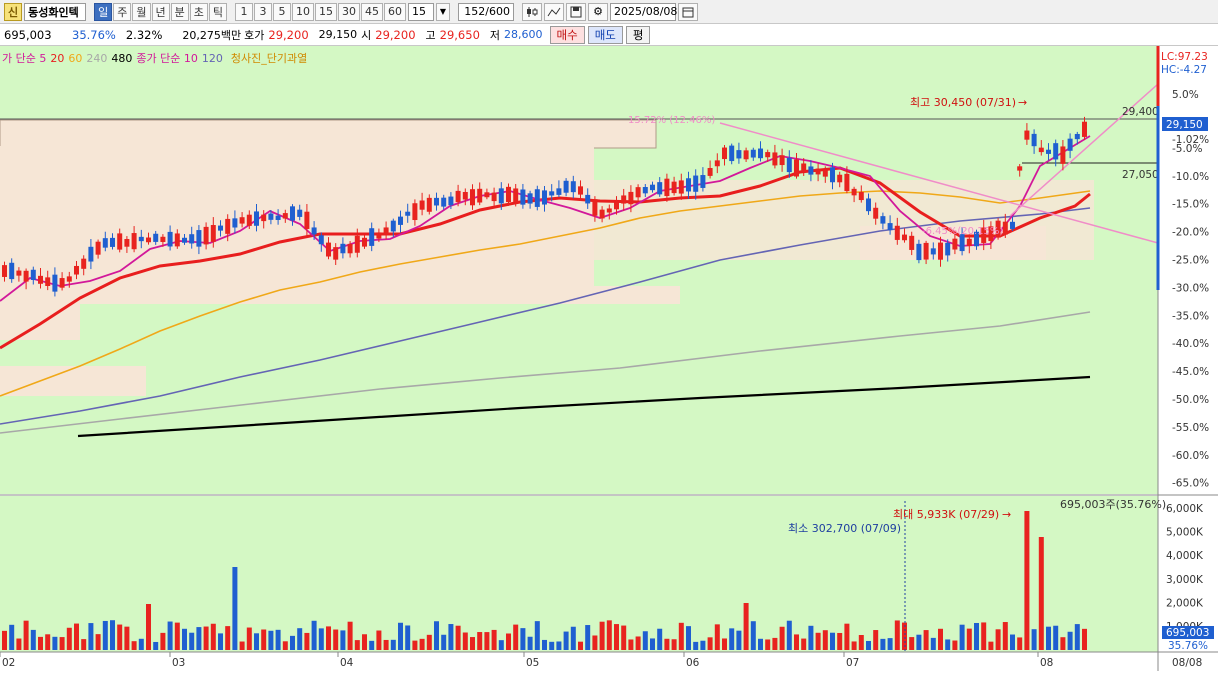  What do you see at coordinates (13, 11) in the screenshot?
I see `new-badge: 신` at bounding box center [13, 11].